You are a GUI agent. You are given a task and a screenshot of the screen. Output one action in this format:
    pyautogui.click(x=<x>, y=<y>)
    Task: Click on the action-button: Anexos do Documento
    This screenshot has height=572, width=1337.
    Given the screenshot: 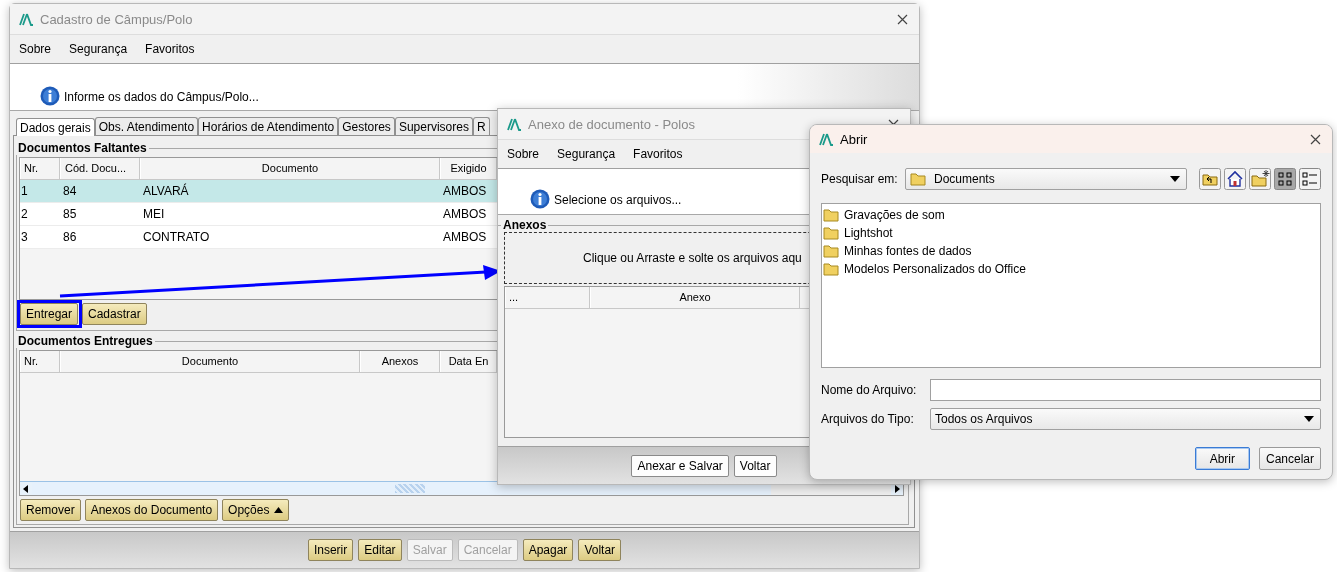 What is the action you would take?
    pyautogui.click(x=151, y=510)
    